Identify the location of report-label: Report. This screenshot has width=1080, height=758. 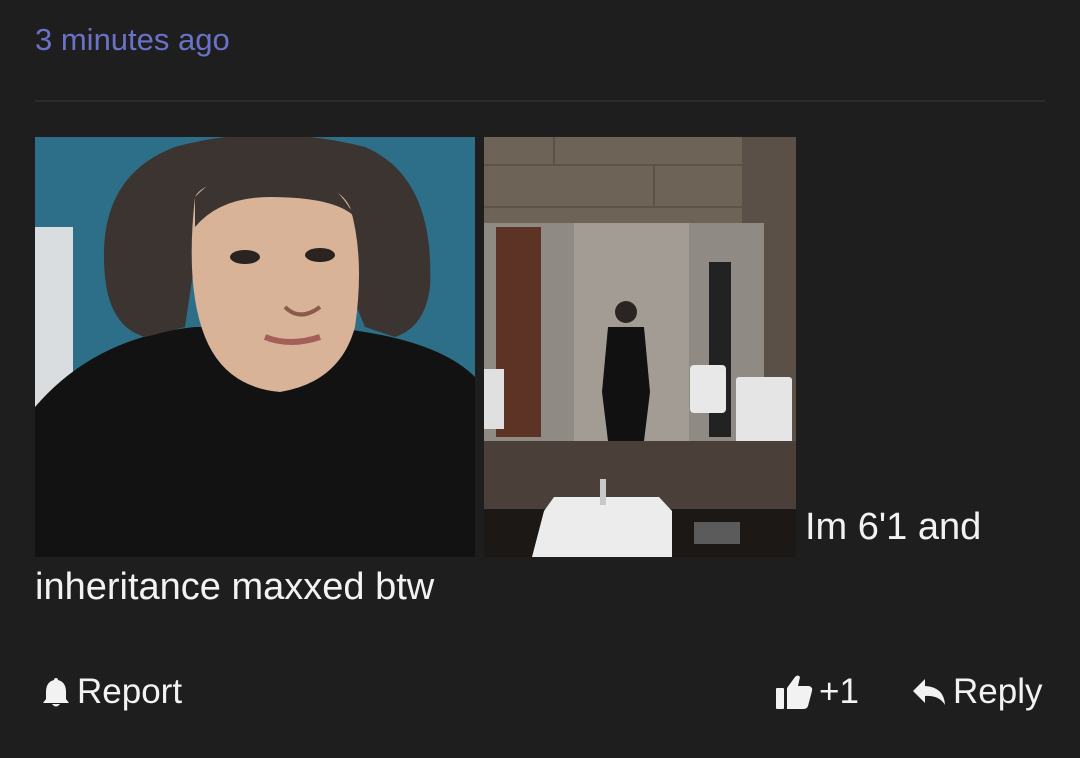
(130, 691).